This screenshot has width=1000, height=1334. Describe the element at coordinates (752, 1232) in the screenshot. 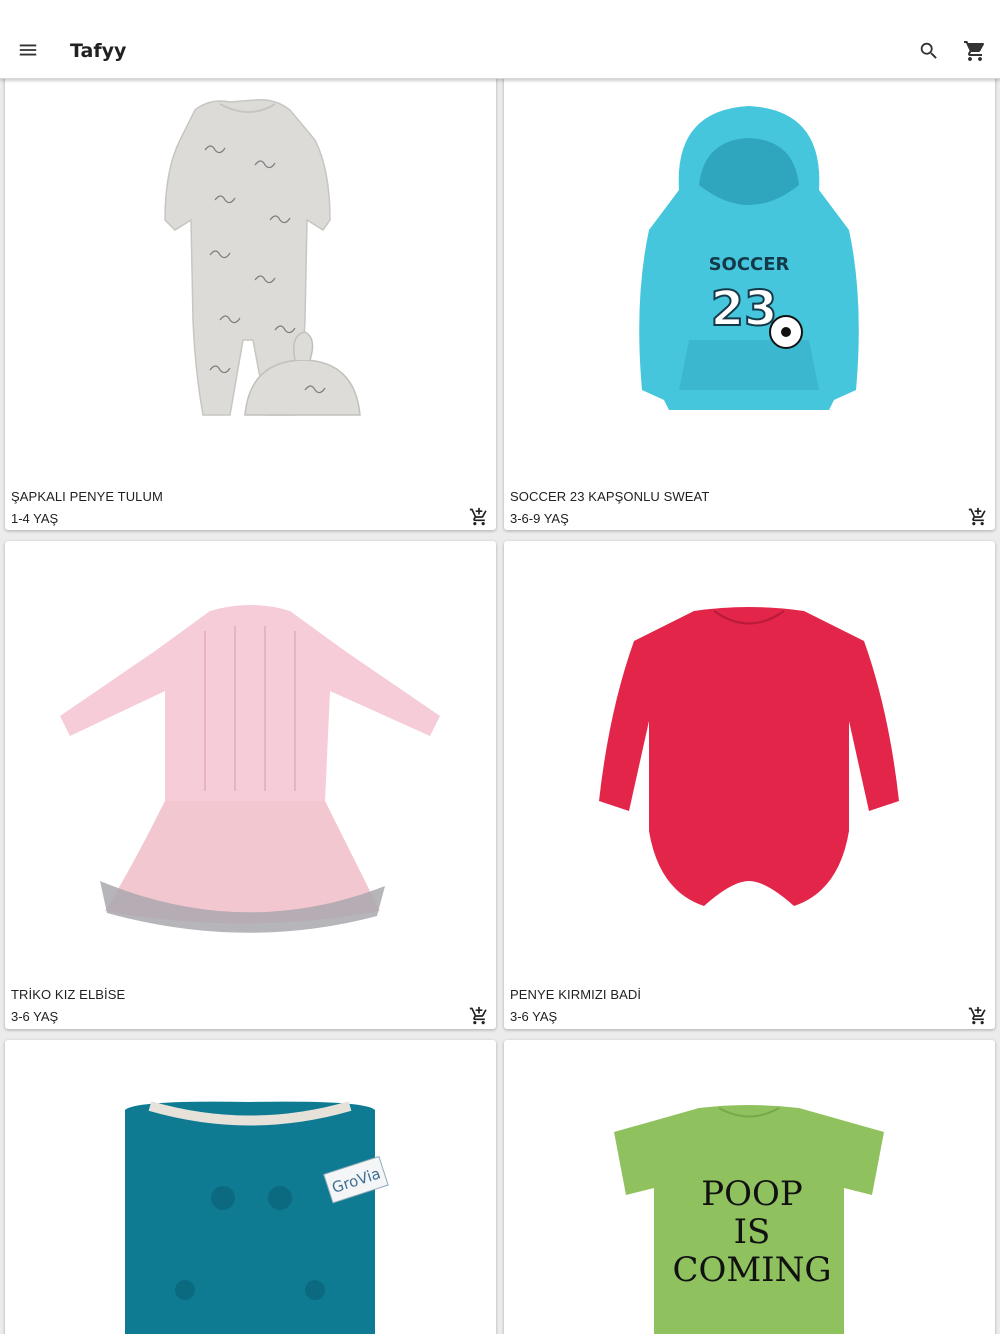

I see `image-text: IS` at that location.